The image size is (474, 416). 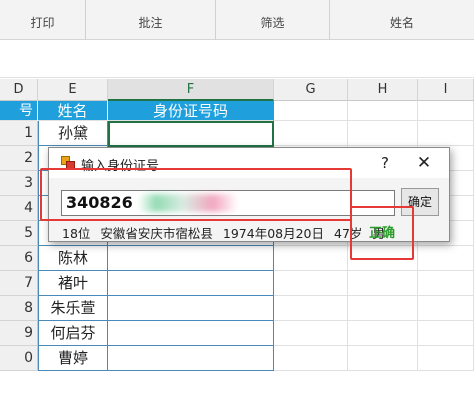 I want to click on row-number-cell: 8, so click(x=19, y=308).